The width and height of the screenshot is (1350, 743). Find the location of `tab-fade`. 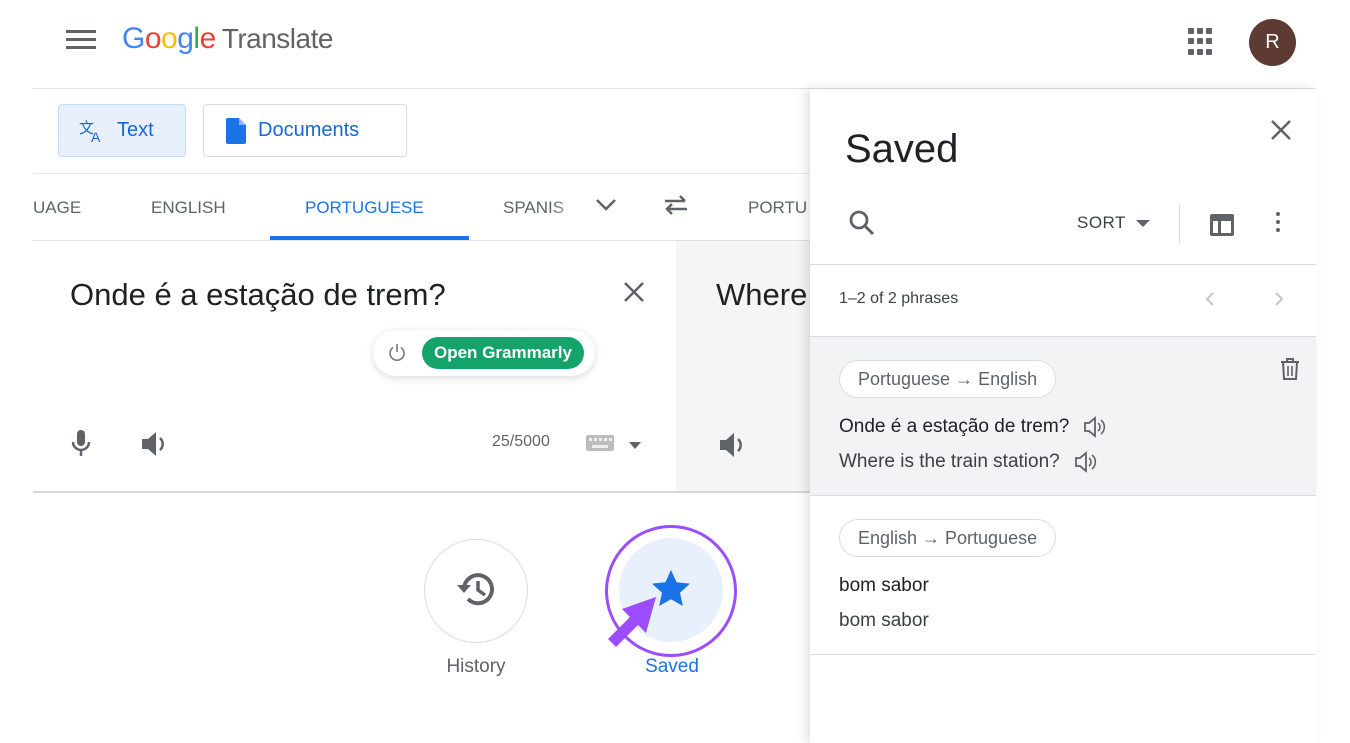

tab-fade is located at coordinates (568, 207).